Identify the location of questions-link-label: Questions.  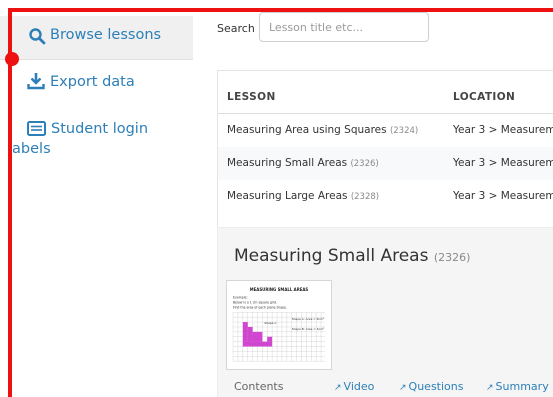
(436, 386).